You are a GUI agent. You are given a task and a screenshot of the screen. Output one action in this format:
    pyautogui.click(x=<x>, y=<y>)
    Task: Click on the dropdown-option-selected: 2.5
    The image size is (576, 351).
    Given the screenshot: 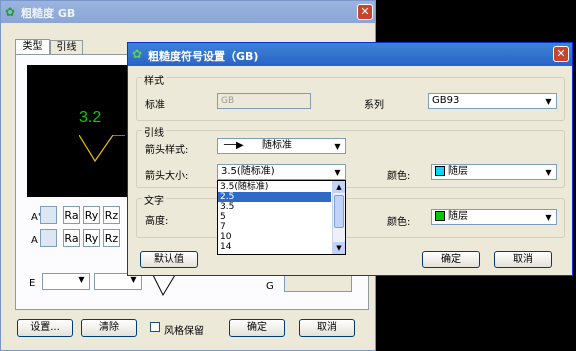 What is the action you would take?
    pyautogui.click(x=274, y=197)
    